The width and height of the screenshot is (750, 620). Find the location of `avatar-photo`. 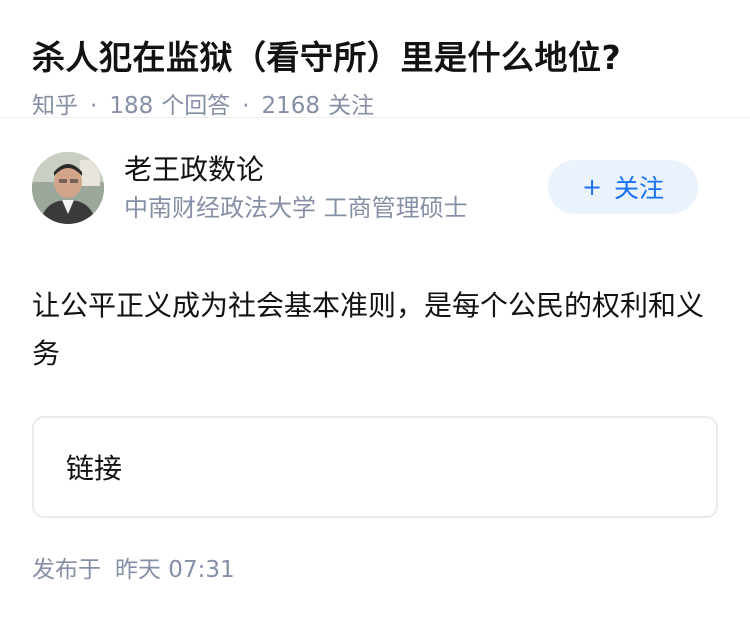

avatar-photo is located at coordinates (68, 188).